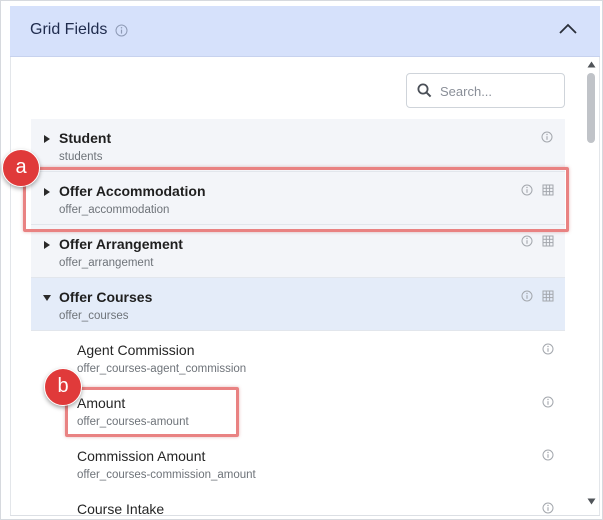  I want to click on caret-down-icon, so click(47, 298).